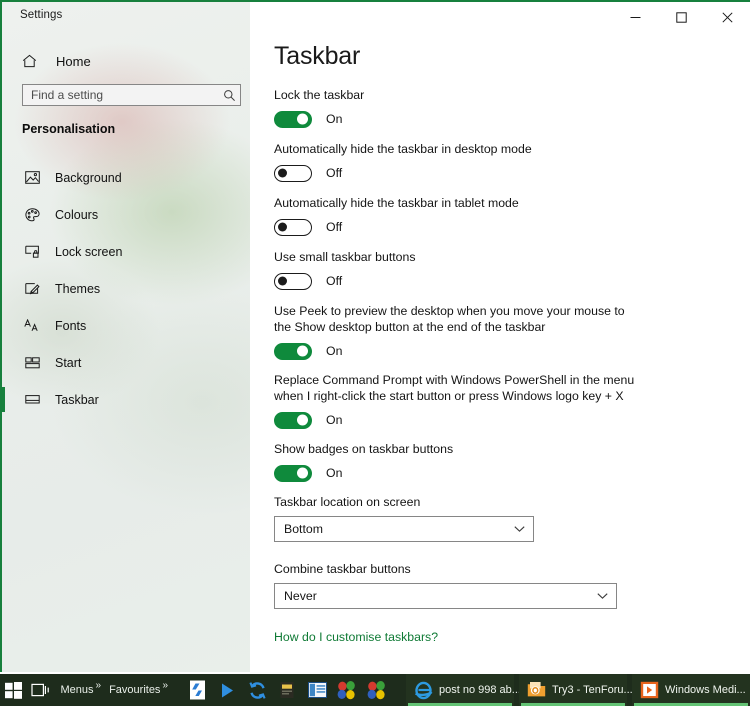 The image size is (750, 706). I want to click on toggle-auto-hide-desktop-mode, so click(293, 173).